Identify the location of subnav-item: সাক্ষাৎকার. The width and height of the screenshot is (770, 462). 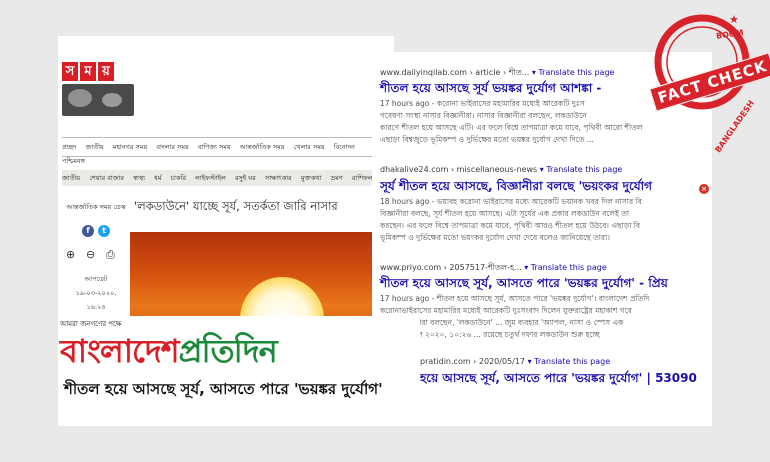
(278, 178).